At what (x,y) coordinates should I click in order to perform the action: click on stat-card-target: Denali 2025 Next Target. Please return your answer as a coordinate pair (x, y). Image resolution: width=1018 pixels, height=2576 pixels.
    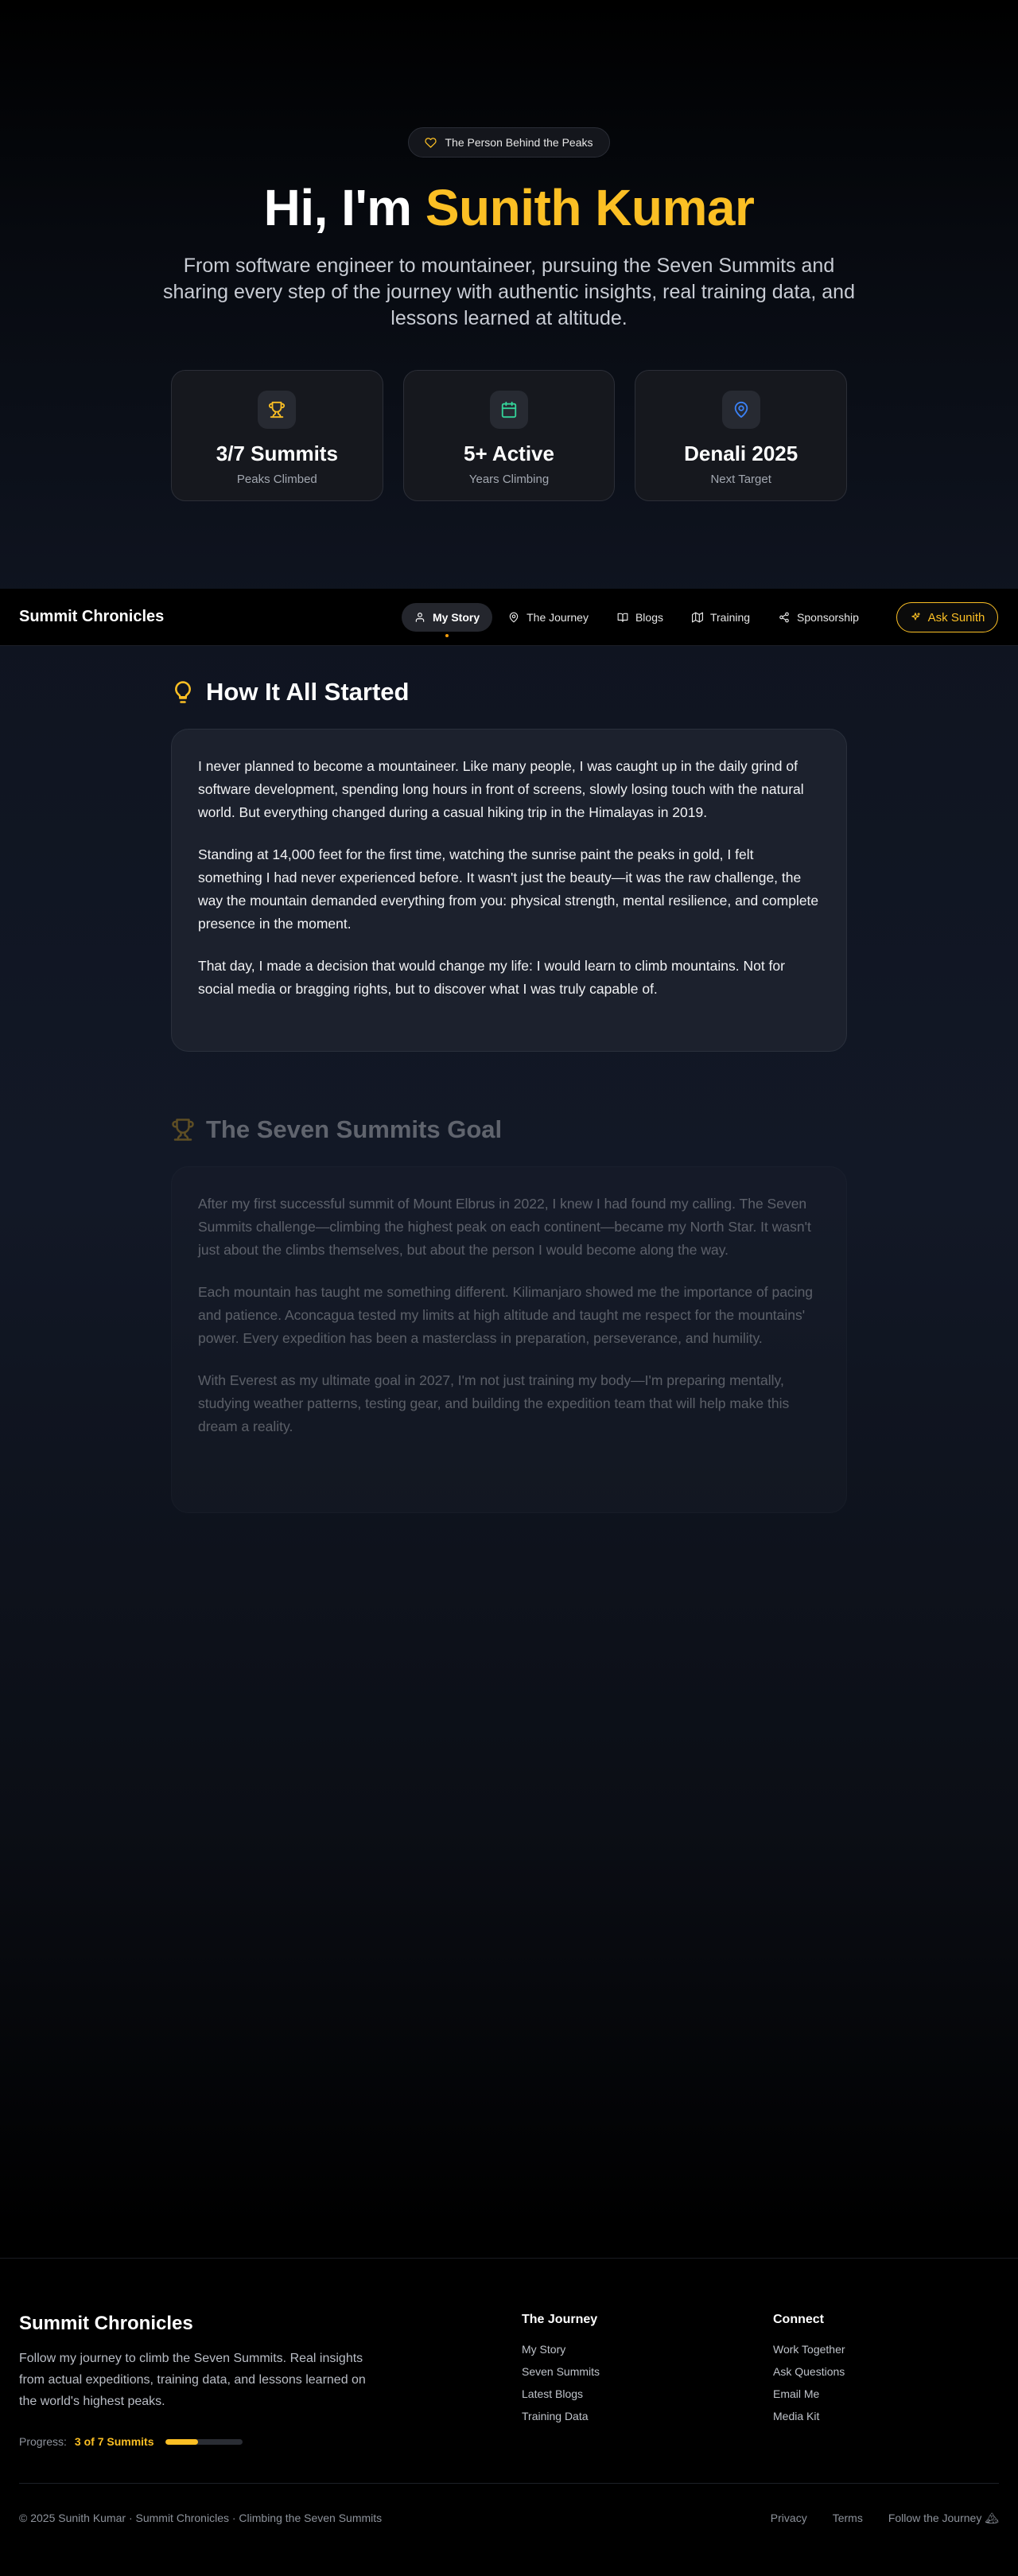
    Looking at the image, I should click on (741, 436).